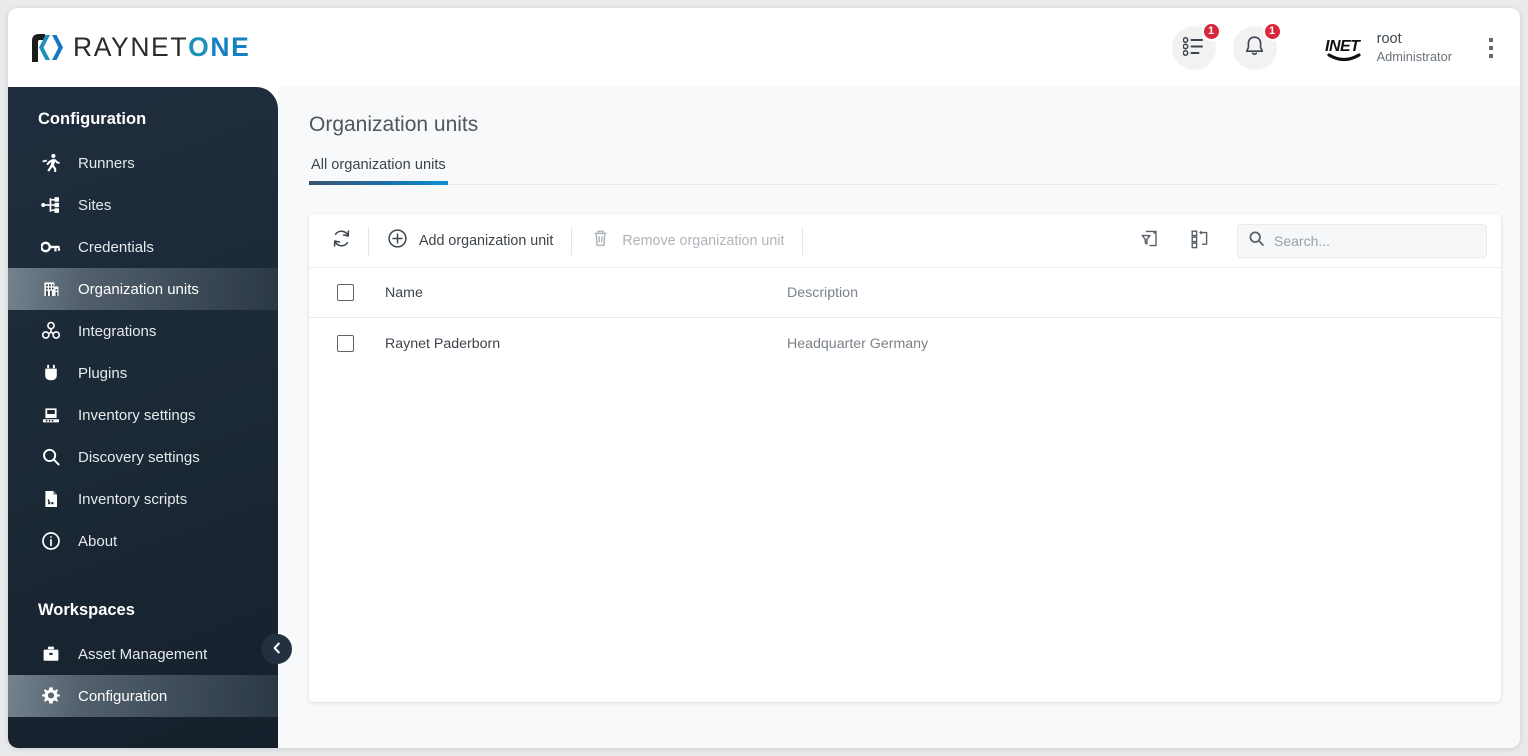 The width and height of the screenshot is (1528, 756). I want to click on add-organization-unit-label: Add organization unit, so click(486, 240).